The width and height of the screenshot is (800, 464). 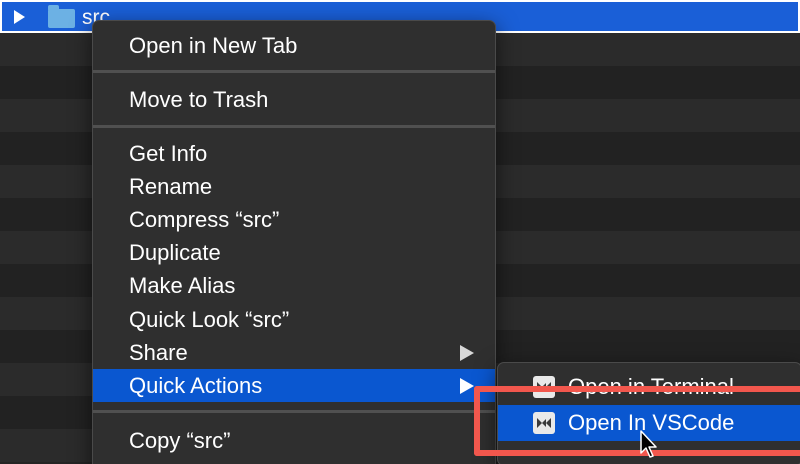 What do you see at coordinates (182, 285) in the screenshot?
I see `menu-item-label: Make Alias` at bounding box center [182, 285].